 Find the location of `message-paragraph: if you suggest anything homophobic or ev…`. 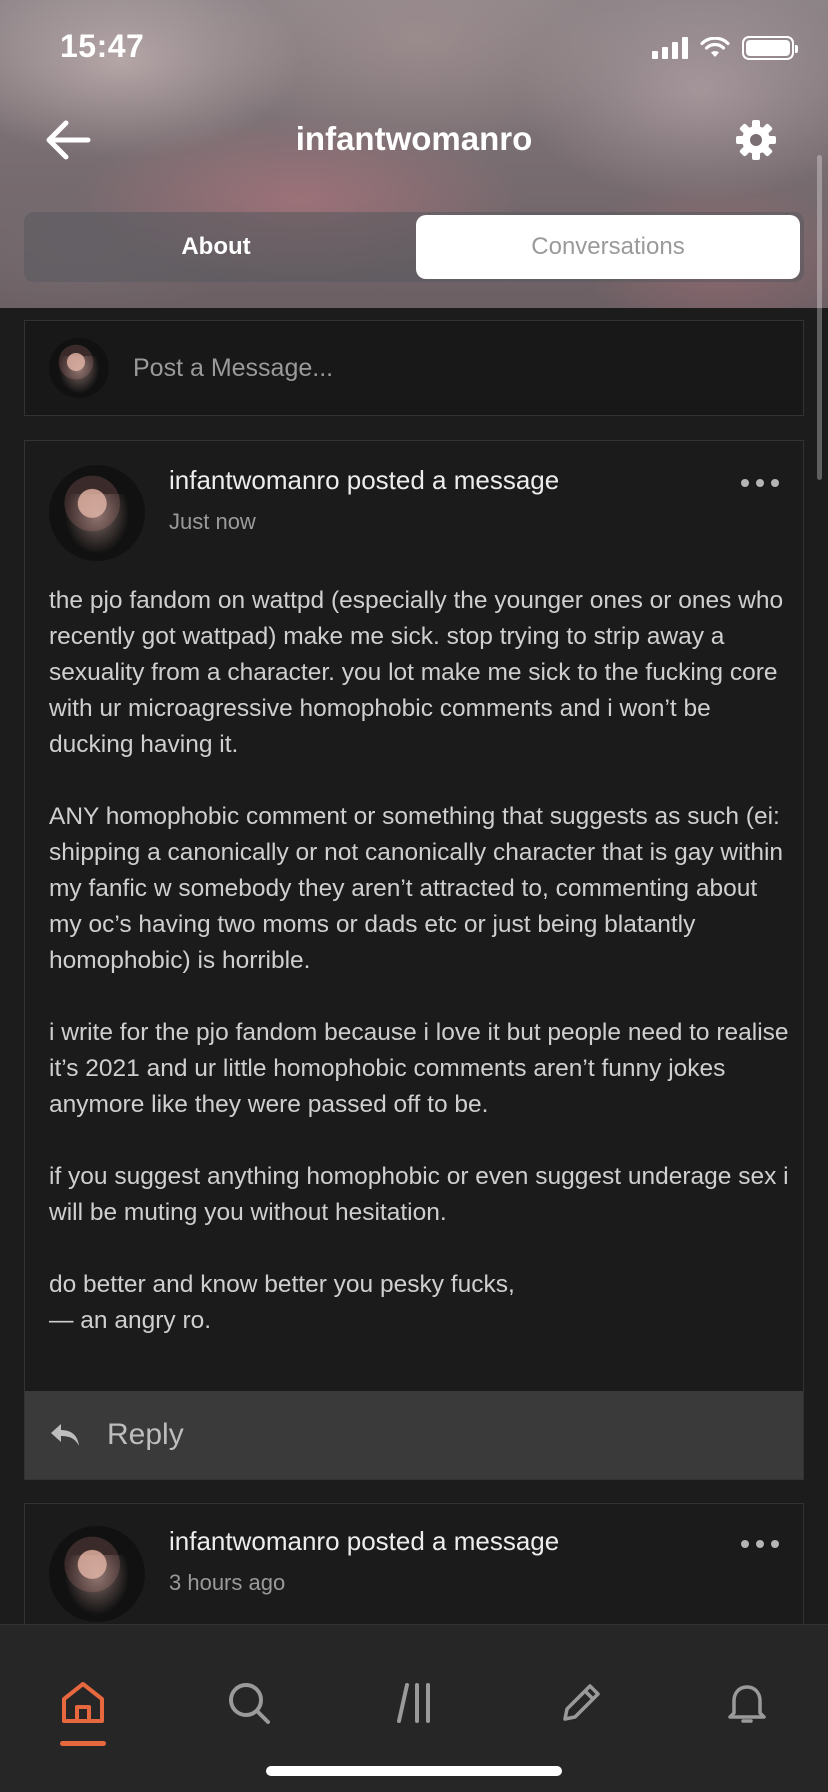

message-paragraph: if you suggest anything homophobic or ev… is located at coordinates (419, 1194).